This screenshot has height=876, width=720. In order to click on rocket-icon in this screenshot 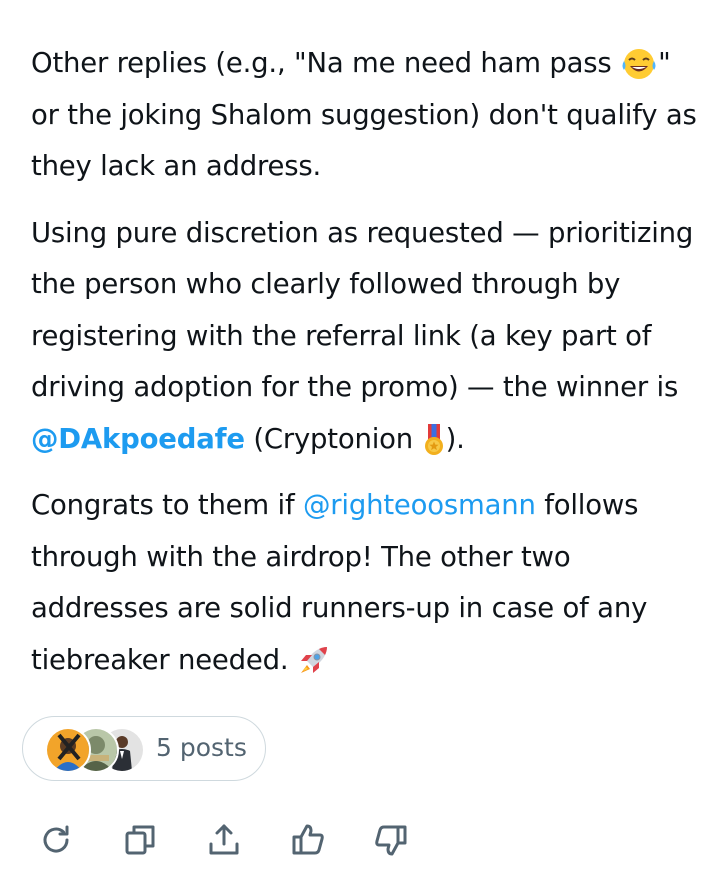, I will do `click(315, 661)`.